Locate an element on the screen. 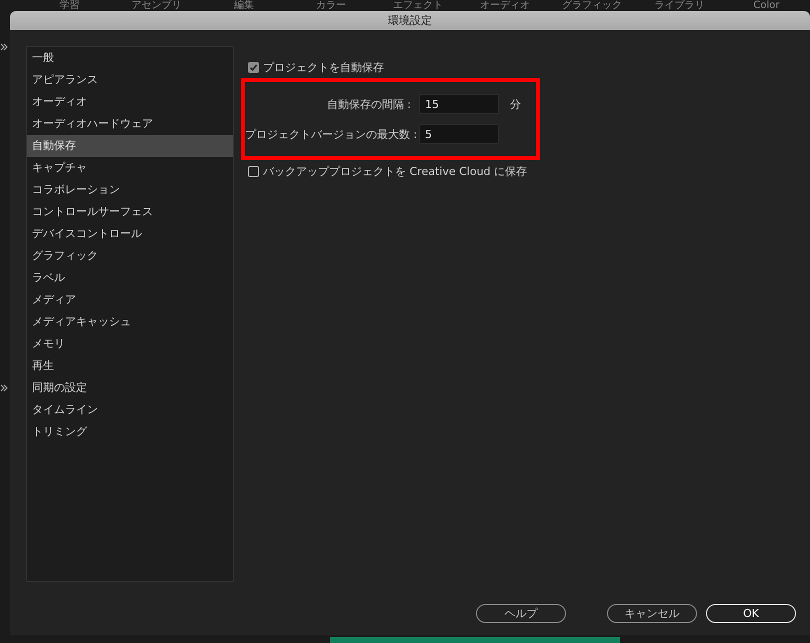 The width and height of the screenshot is (810, 643). checkbox-label: プロジェクトを自動保存 is located at coordinates (323, 67).